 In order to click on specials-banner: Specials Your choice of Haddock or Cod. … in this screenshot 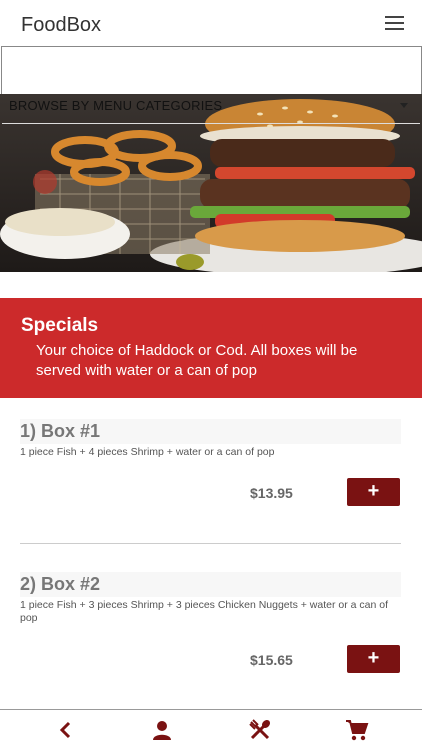, I will do `click(211, 348)`.